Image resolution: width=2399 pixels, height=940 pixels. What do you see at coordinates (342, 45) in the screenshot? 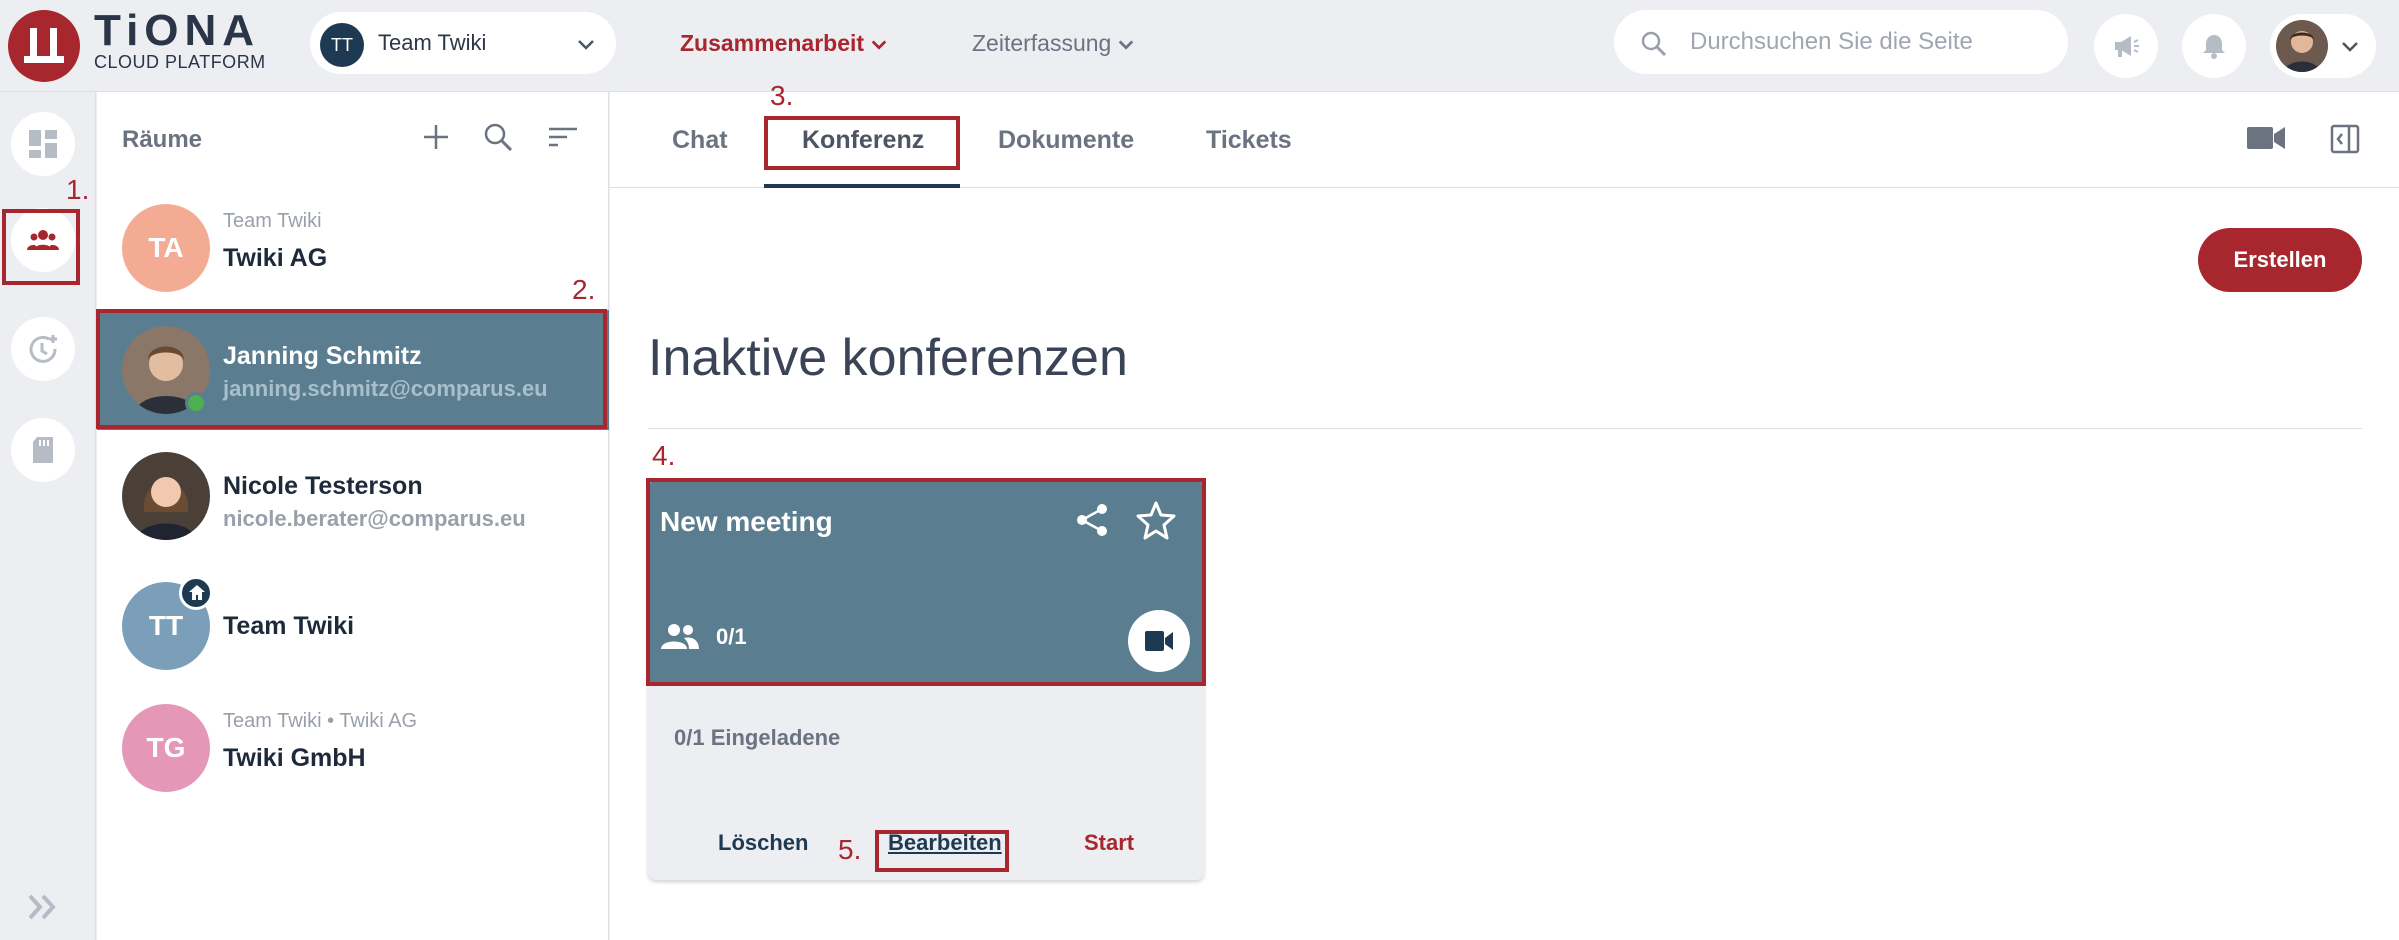
I see `team-avatar: TT` at bounding box center [342, 45].